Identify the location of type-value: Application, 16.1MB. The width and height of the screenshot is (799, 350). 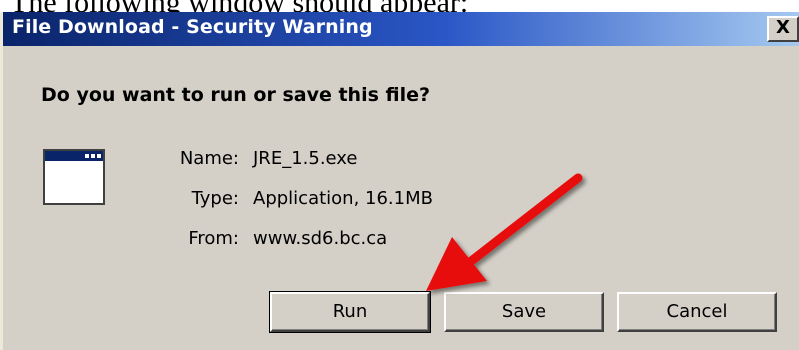
(343, 198).